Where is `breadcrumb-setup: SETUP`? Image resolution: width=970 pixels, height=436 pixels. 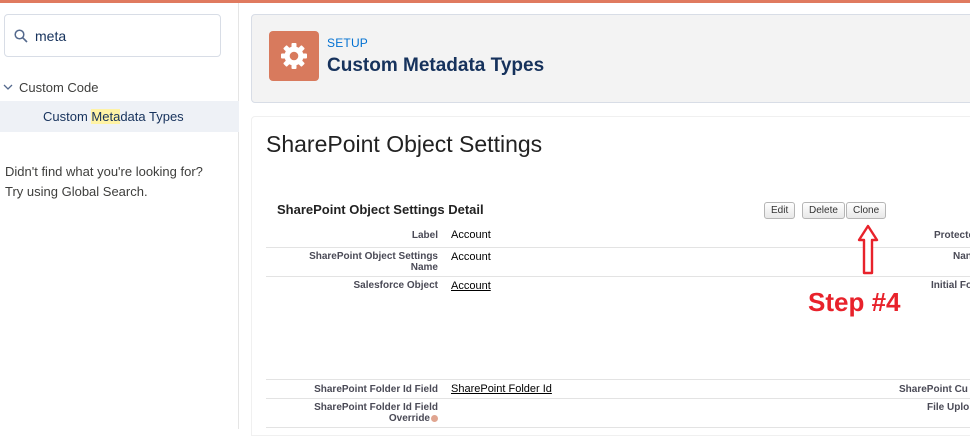 breadcrumb-setup: SETUP is located at coordinates (347, 43).